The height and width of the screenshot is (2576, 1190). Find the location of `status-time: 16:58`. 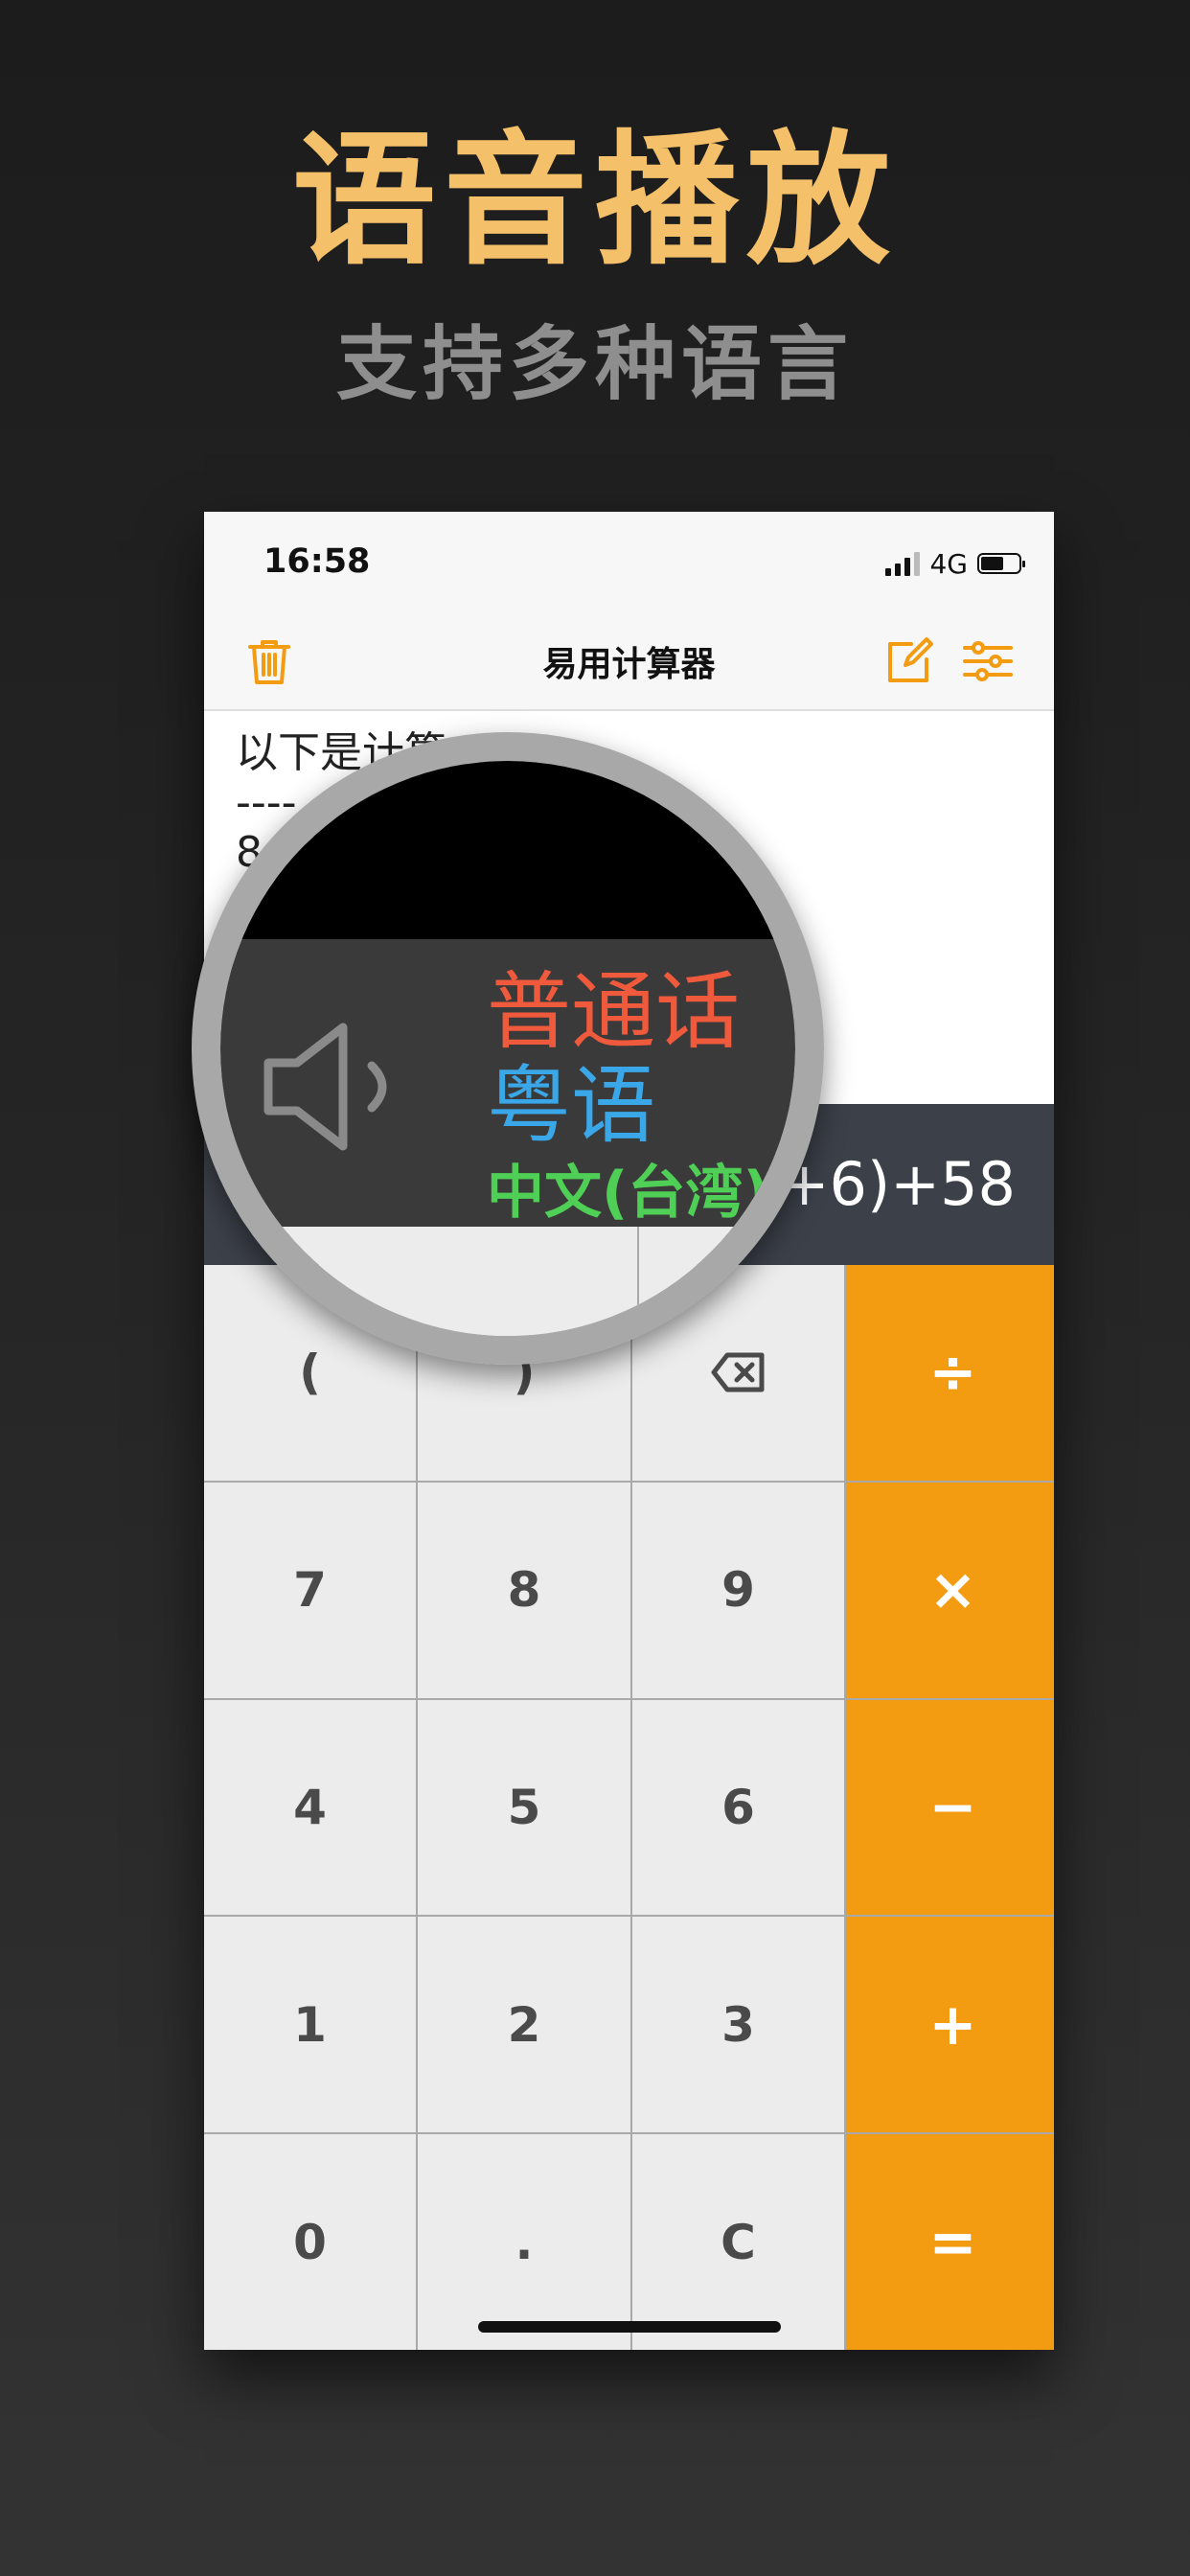

status-time: 16:58 is located at coordinates (317, 561).